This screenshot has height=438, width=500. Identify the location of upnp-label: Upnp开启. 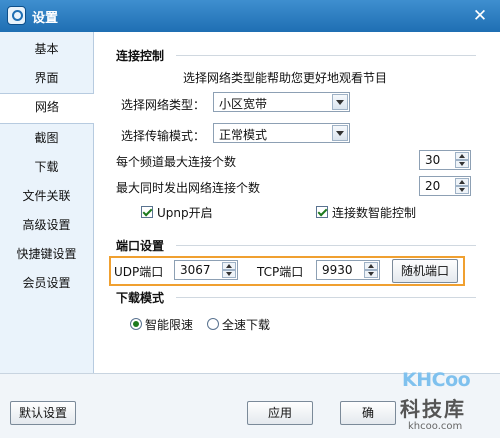
(185, 213).